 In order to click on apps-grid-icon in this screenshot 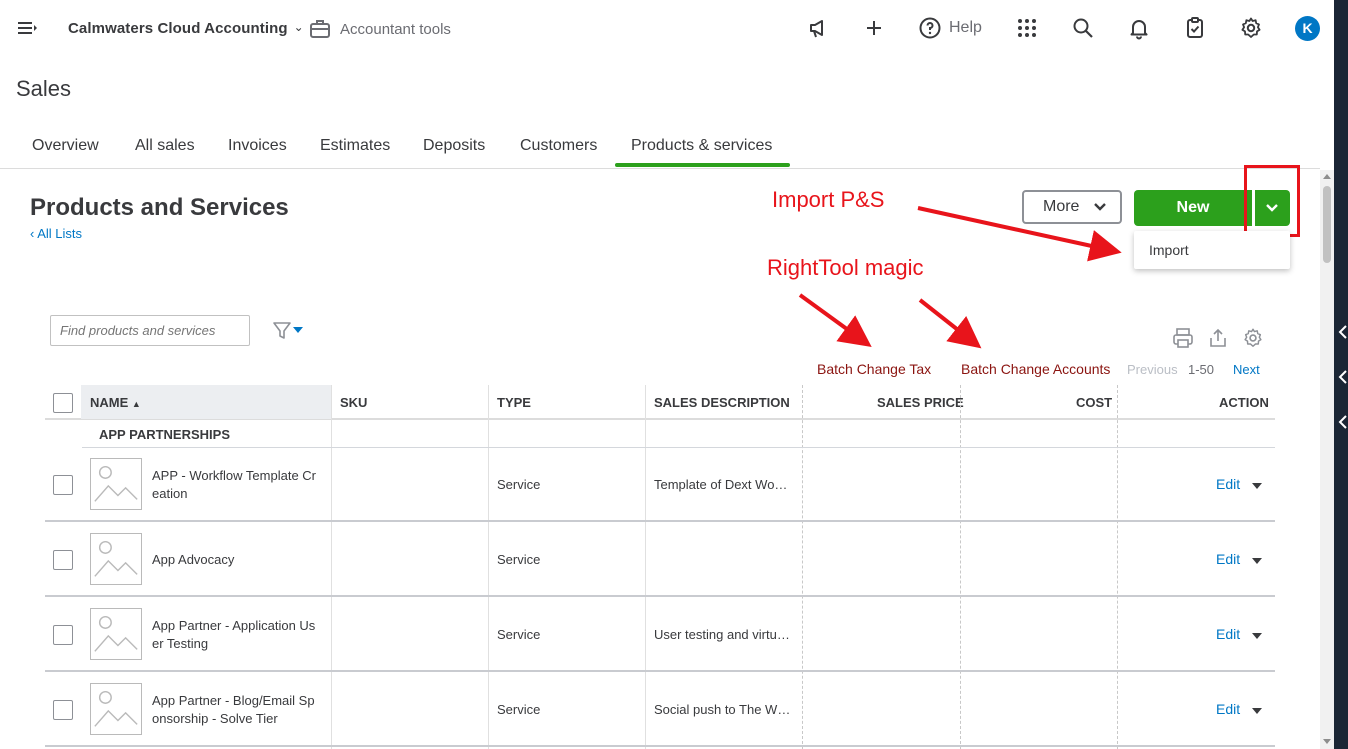, I will do `click(1027, 28)`.